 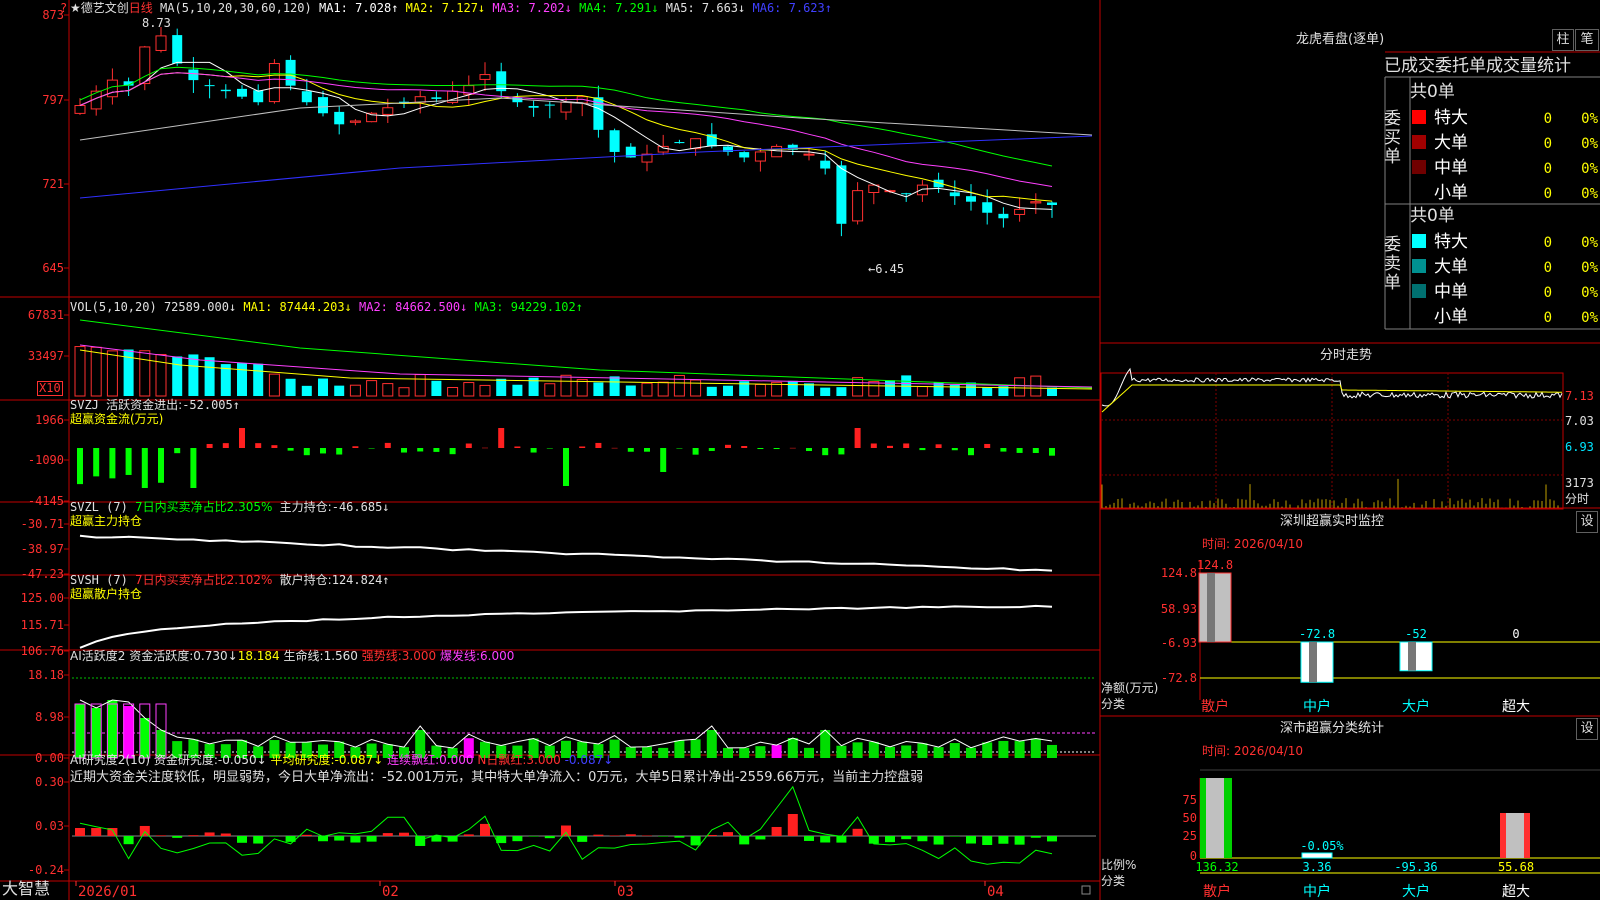 What do you see at coordinates (305, 507) in the screenshot?
I see `svzl-key: 主力持仓:` at bounding box center [305, 507].